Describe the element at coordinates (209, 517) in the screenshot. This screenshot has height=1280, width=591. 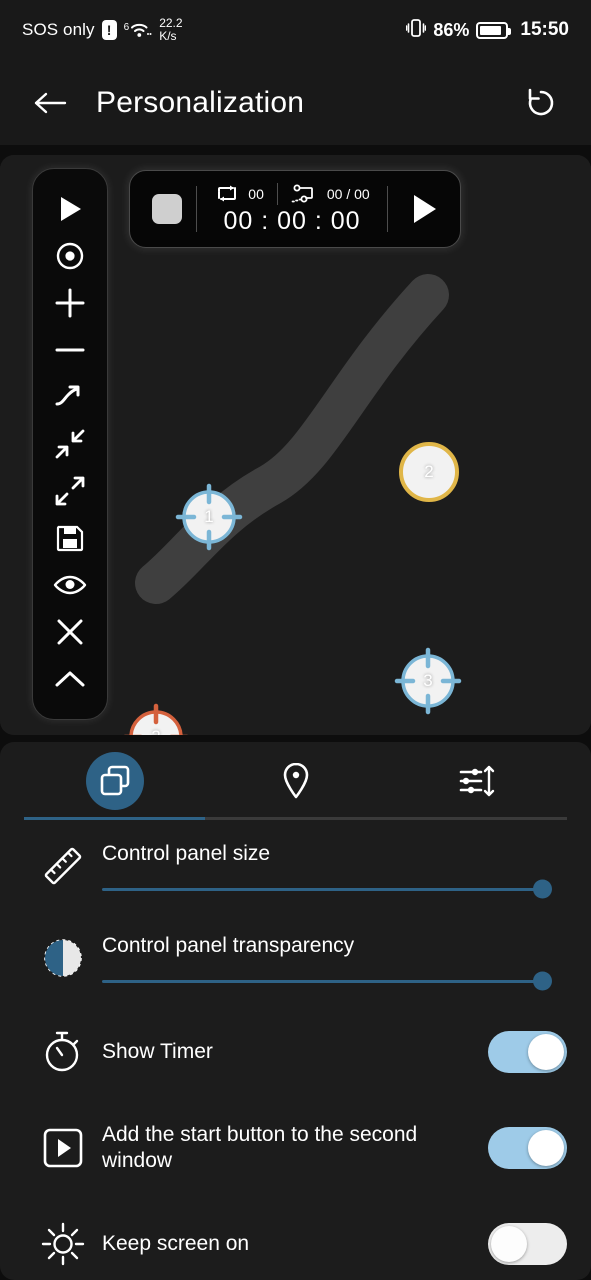
I see `waypoint-marker: 1` at that location.